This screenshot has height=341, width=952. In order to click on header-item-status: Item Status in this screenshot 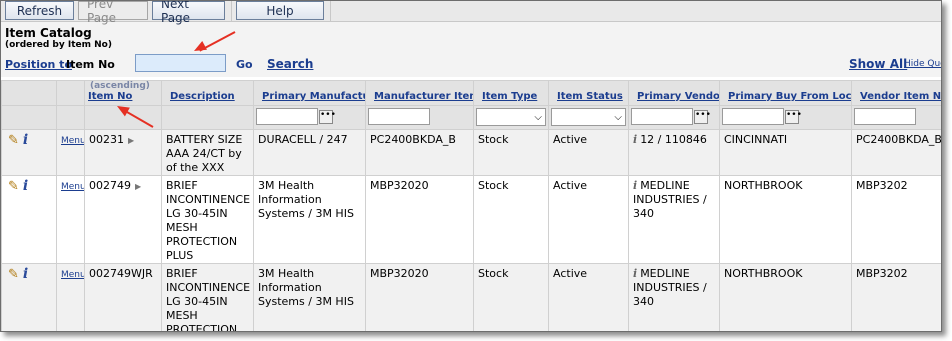, I will do `click(588, 93)`.